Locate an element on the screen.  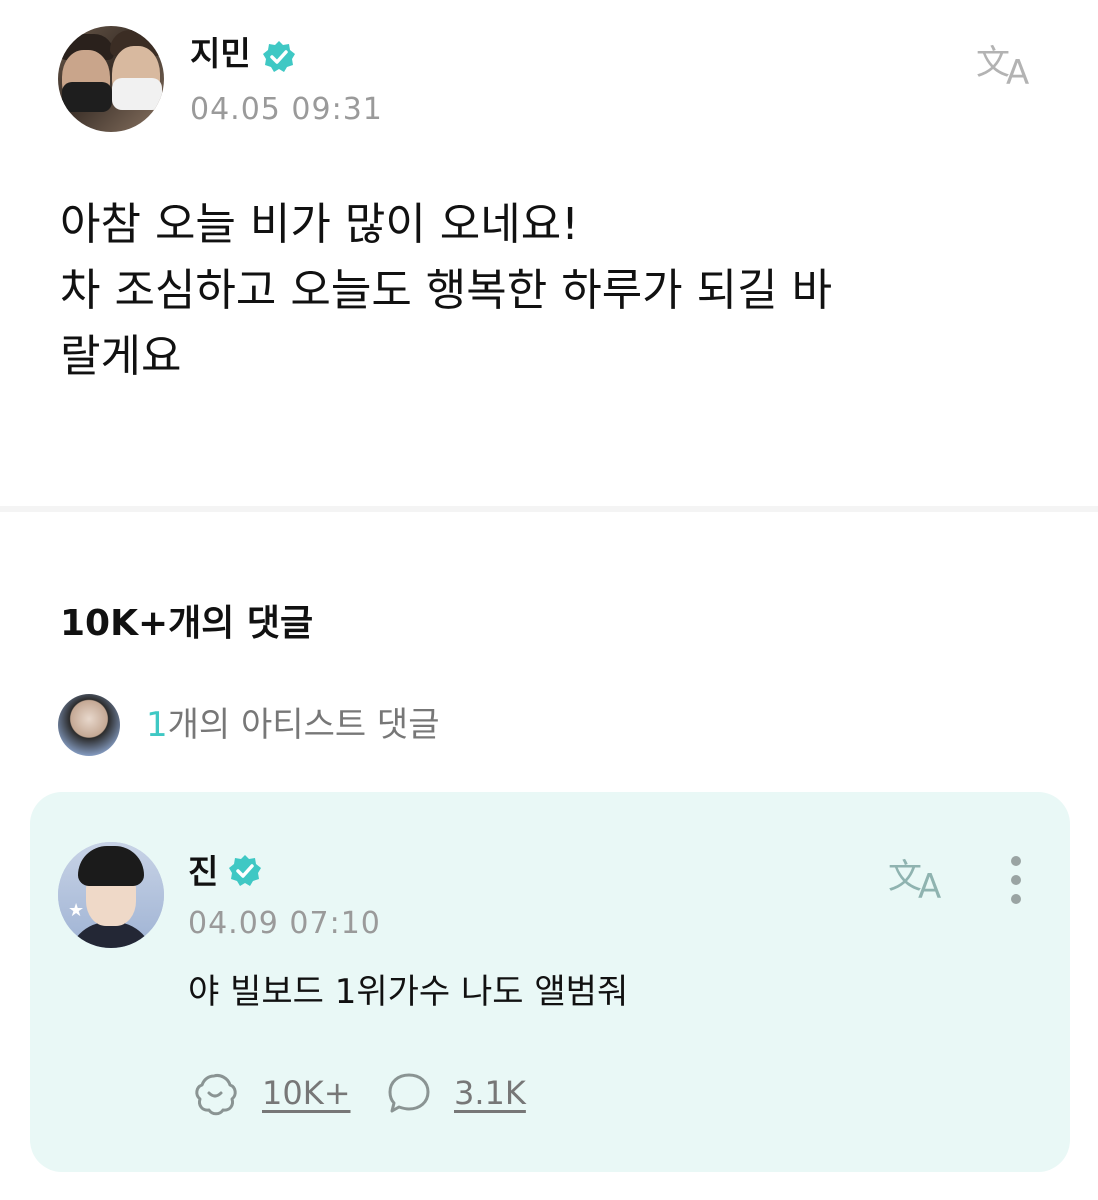
post-header: 지민 04.05 09:31 文 A is located at coordinates (553, 82).